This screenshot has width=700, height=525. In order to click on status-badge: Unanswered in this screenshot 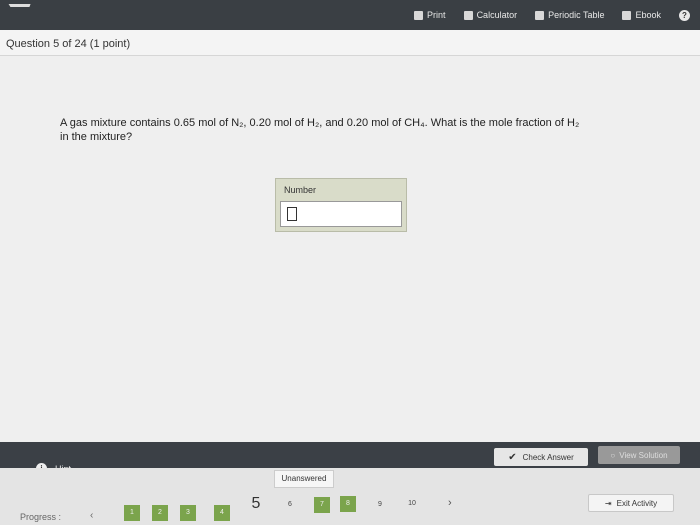, I will do `click(304, 479)`.